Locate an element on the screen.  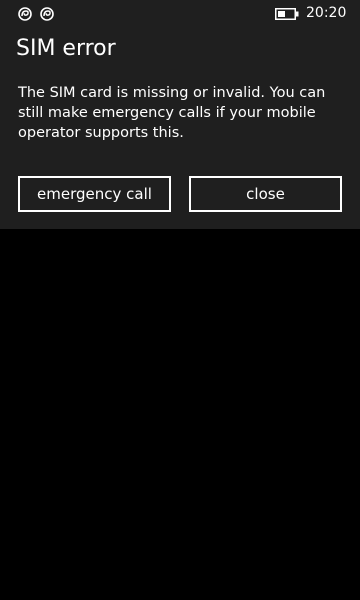
status-time: 20:20 is located at coordinates (326, 13).